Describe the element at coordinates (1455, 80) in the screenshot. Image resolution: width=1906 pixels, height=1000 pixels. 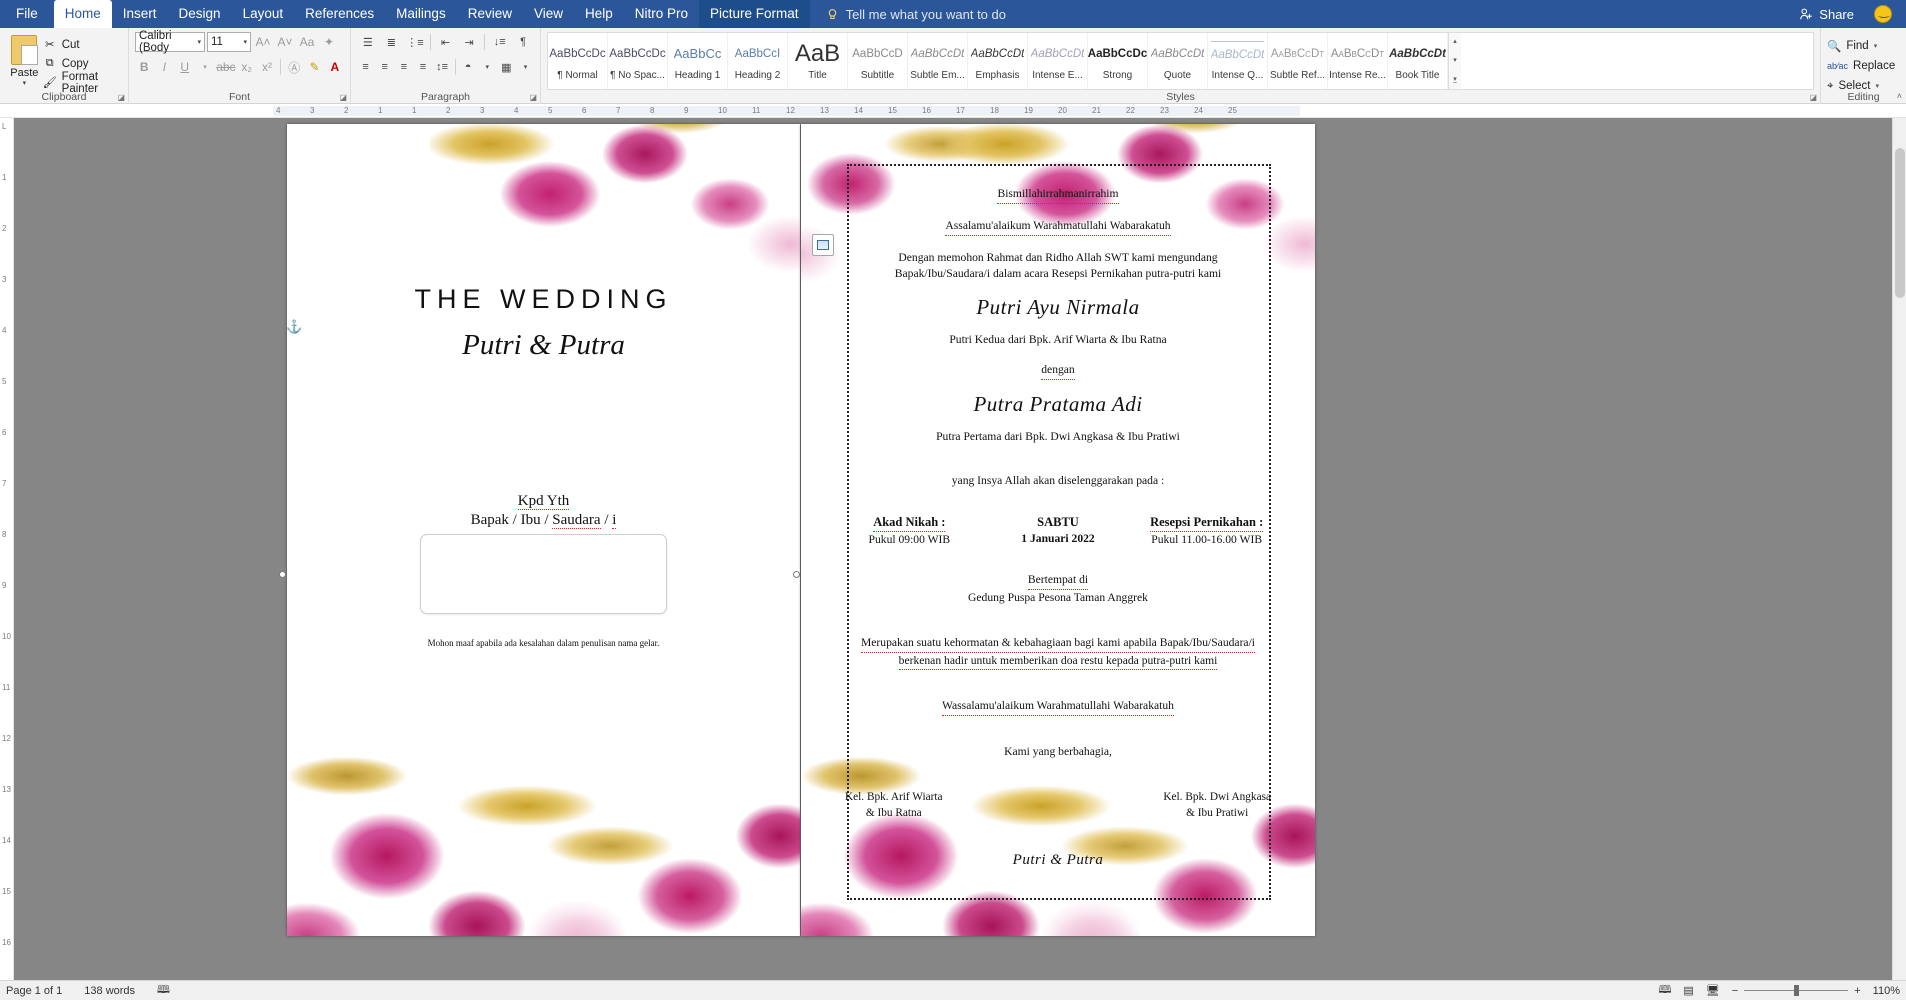
I see `styles-more-icon: ▾̲` at that location.